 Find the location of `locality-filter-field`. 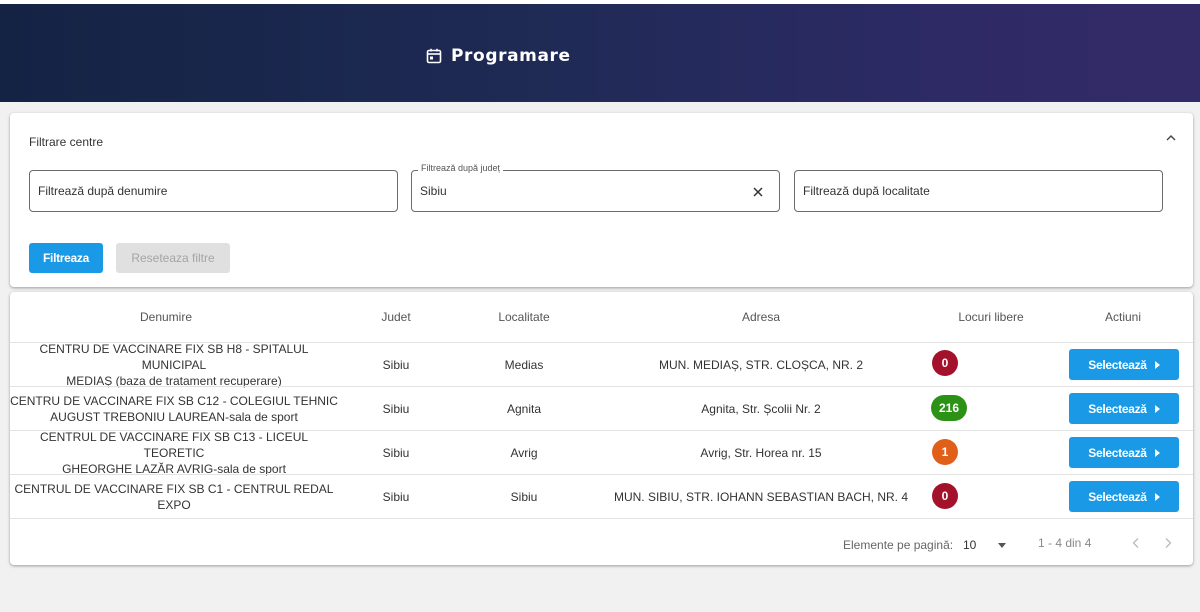

locality-filter-field is located at coordinates (978, 191).